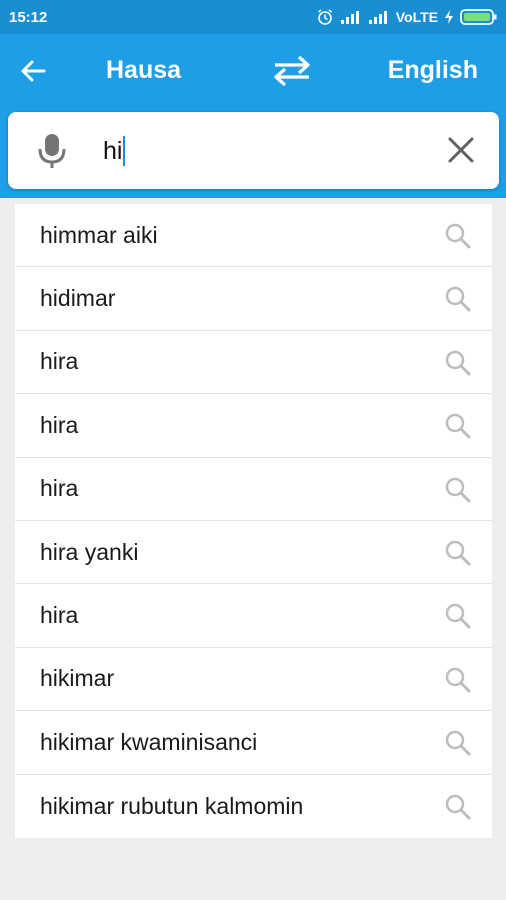 This screenshot has height=900, width=506. Describe the element at coordinates (449, 17) in the screenshot. I see `charging-icon` at that location.